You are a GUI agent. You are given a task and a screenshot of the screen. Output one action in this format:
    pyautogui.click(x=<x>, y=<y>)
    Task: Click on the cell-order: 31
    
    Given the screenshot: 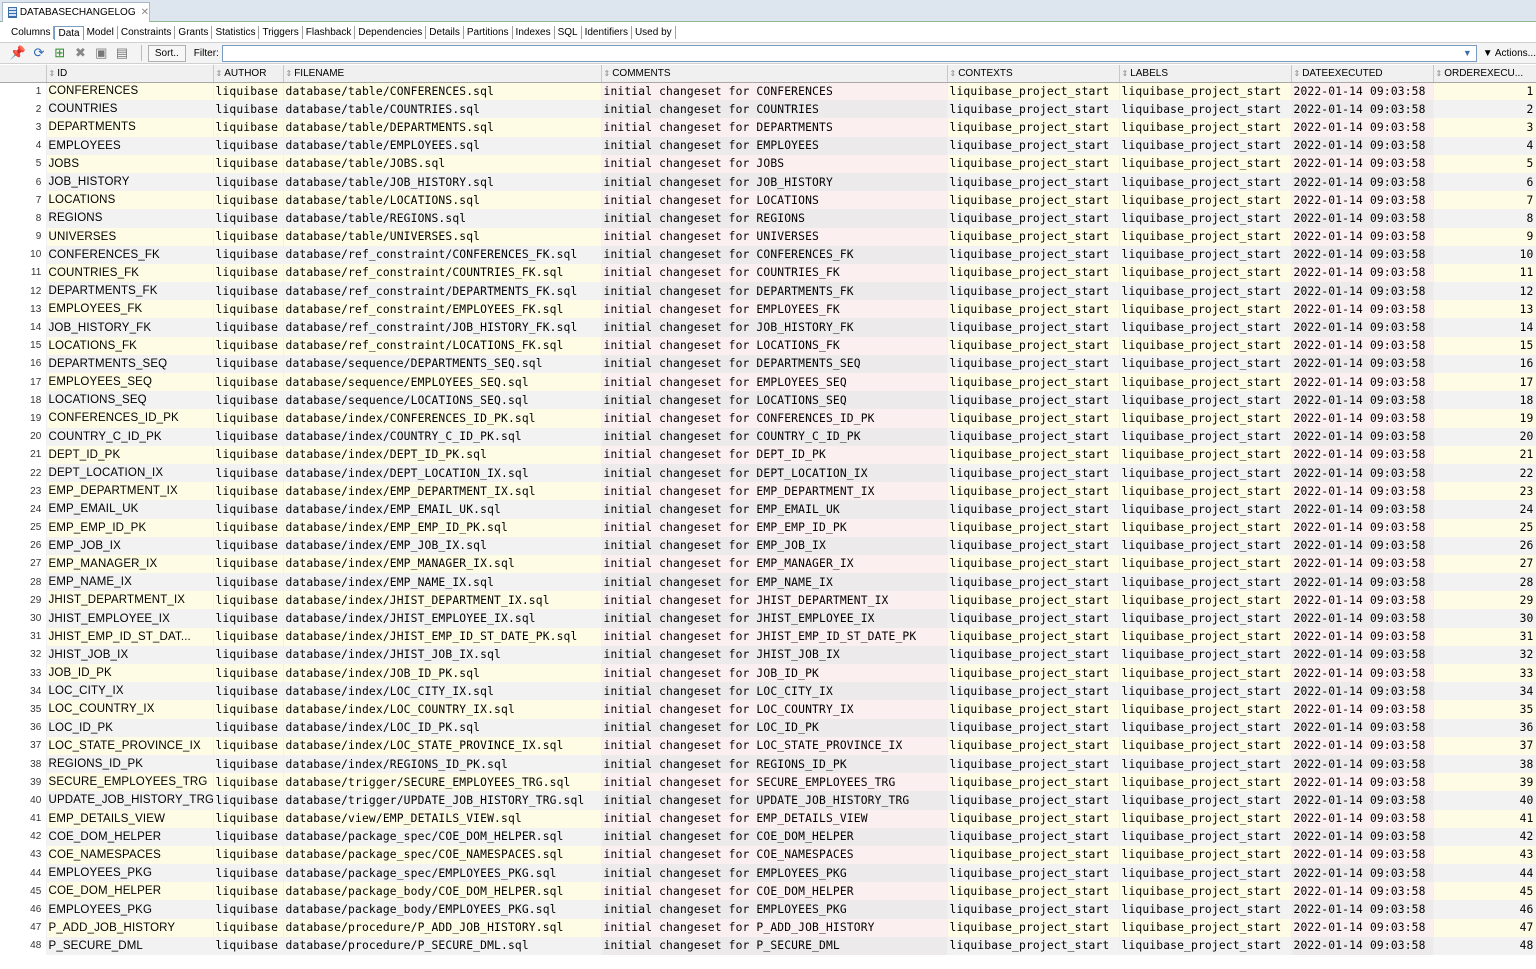 What is the action you would take?
    pyautogui.click(x=1484, y=636)
    